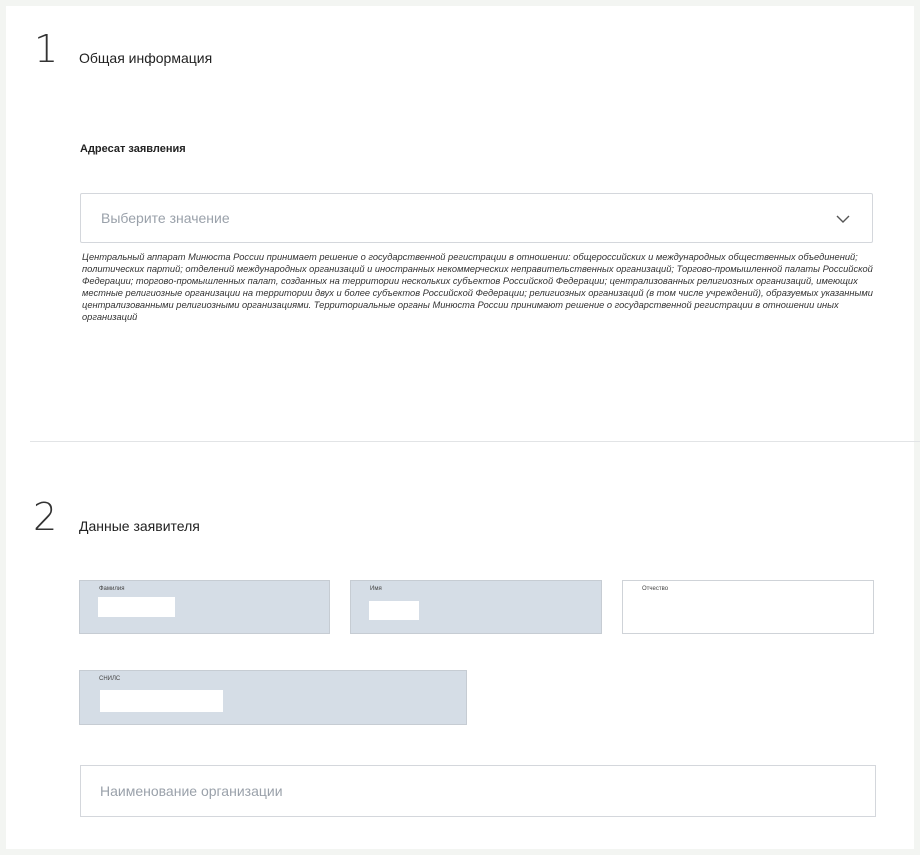 The height and width of the screenshot is (855, 920). I want to click on organization-name-input: Наименование организации, so click(478, 791).